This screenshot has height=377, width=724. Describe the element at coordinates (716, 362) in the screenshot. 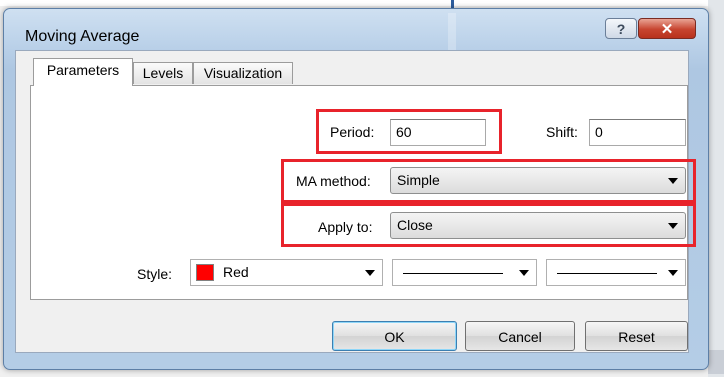

I see `background-right-item` at that location.